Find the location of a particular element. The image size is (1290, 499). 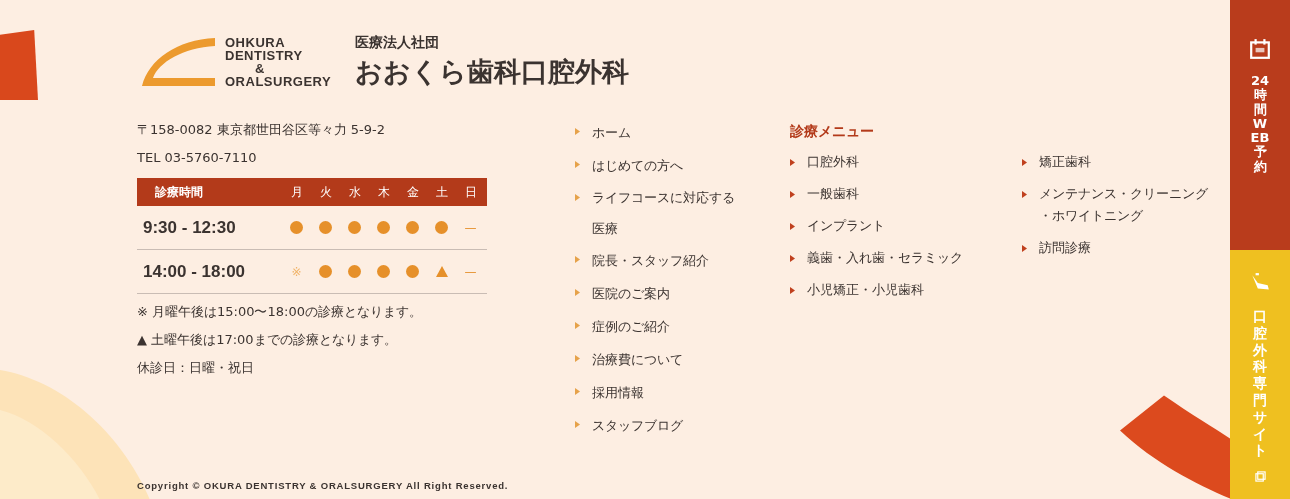

copyright-text: Copyright © OKURA DENTISTRY & ORALSURGERY All Right Reserved. is located at coordinates (323, 485).